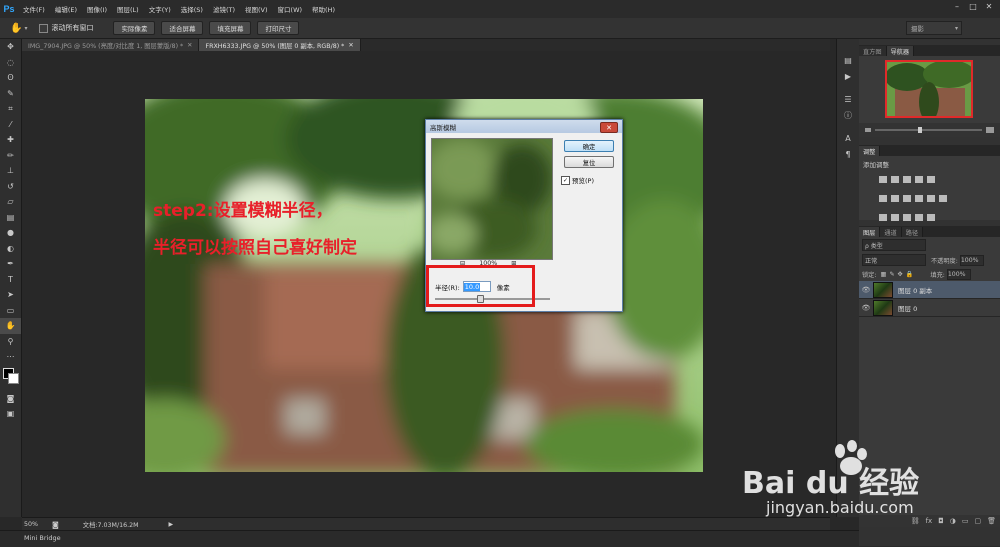 This screenshot has height=547, width=1000. I want to click on hue-saturation-icon, so click(883, 198).